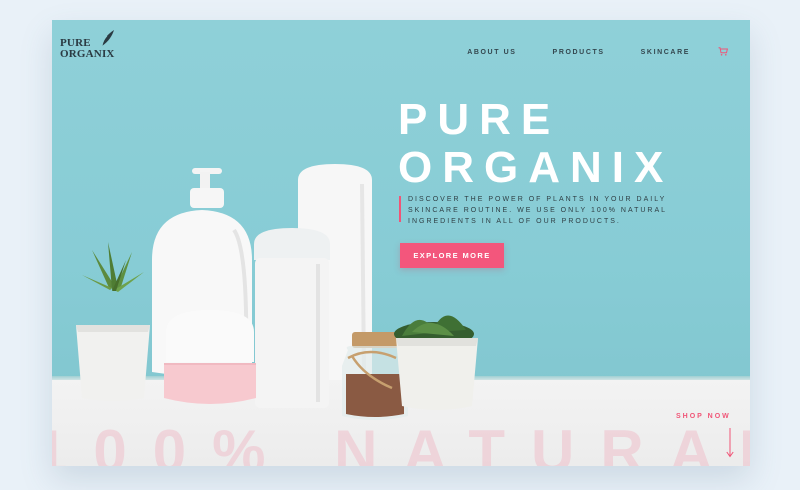  What do you see at coordinates (292, 318) in the screenshot?
I see `deodorant-stick` at bounding box center [292, 318].